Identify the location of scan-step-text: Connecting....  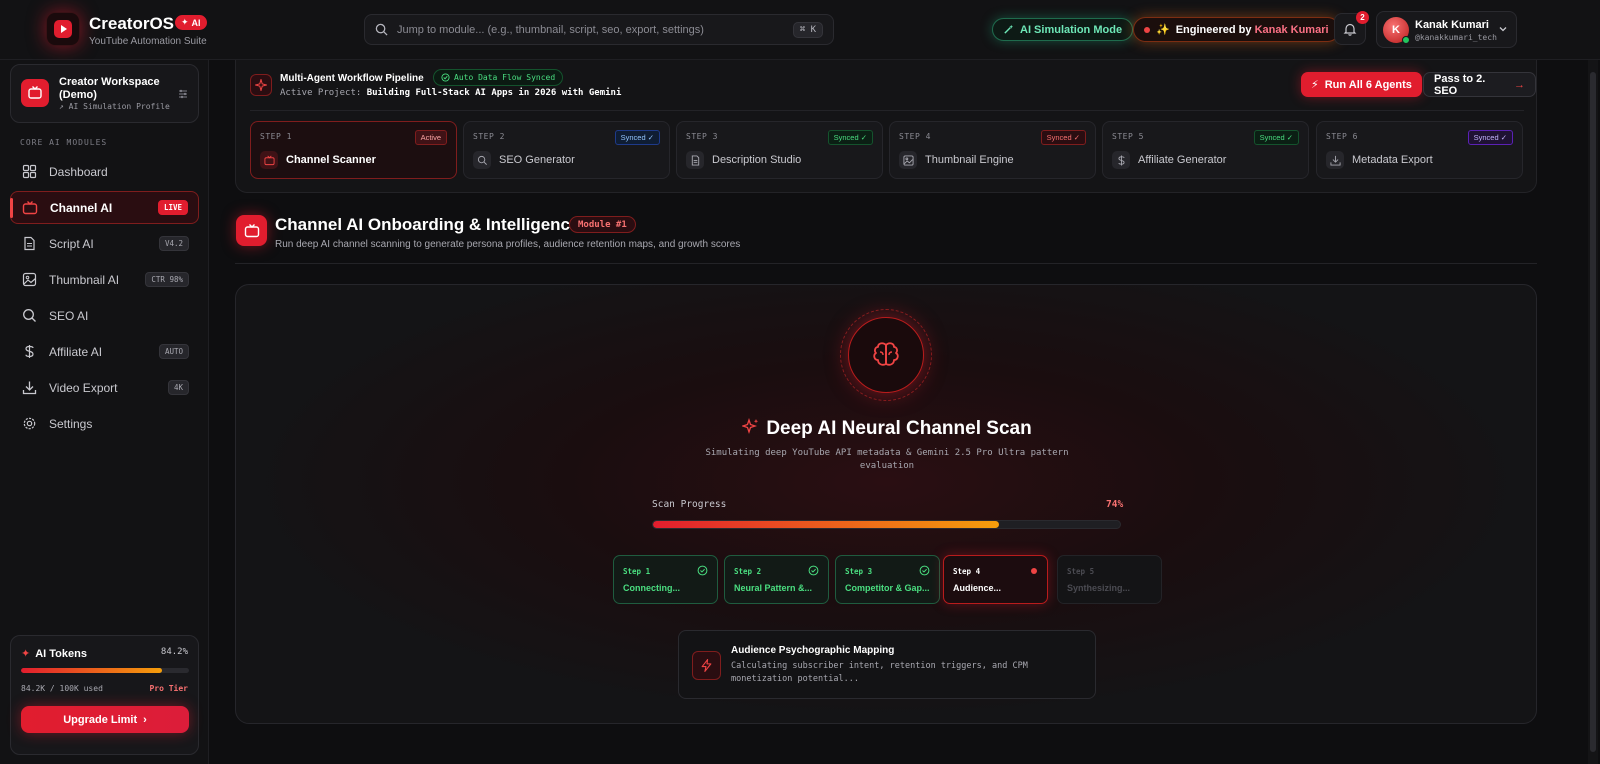
(651, 588).